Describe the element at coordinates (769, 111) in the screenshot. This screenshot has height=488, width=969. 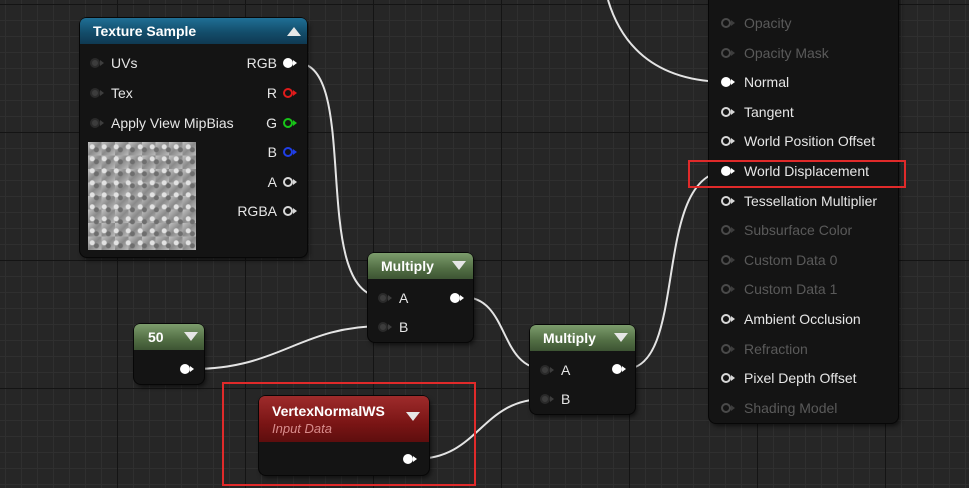
I see `material-pin-label: Tangent` at that location.